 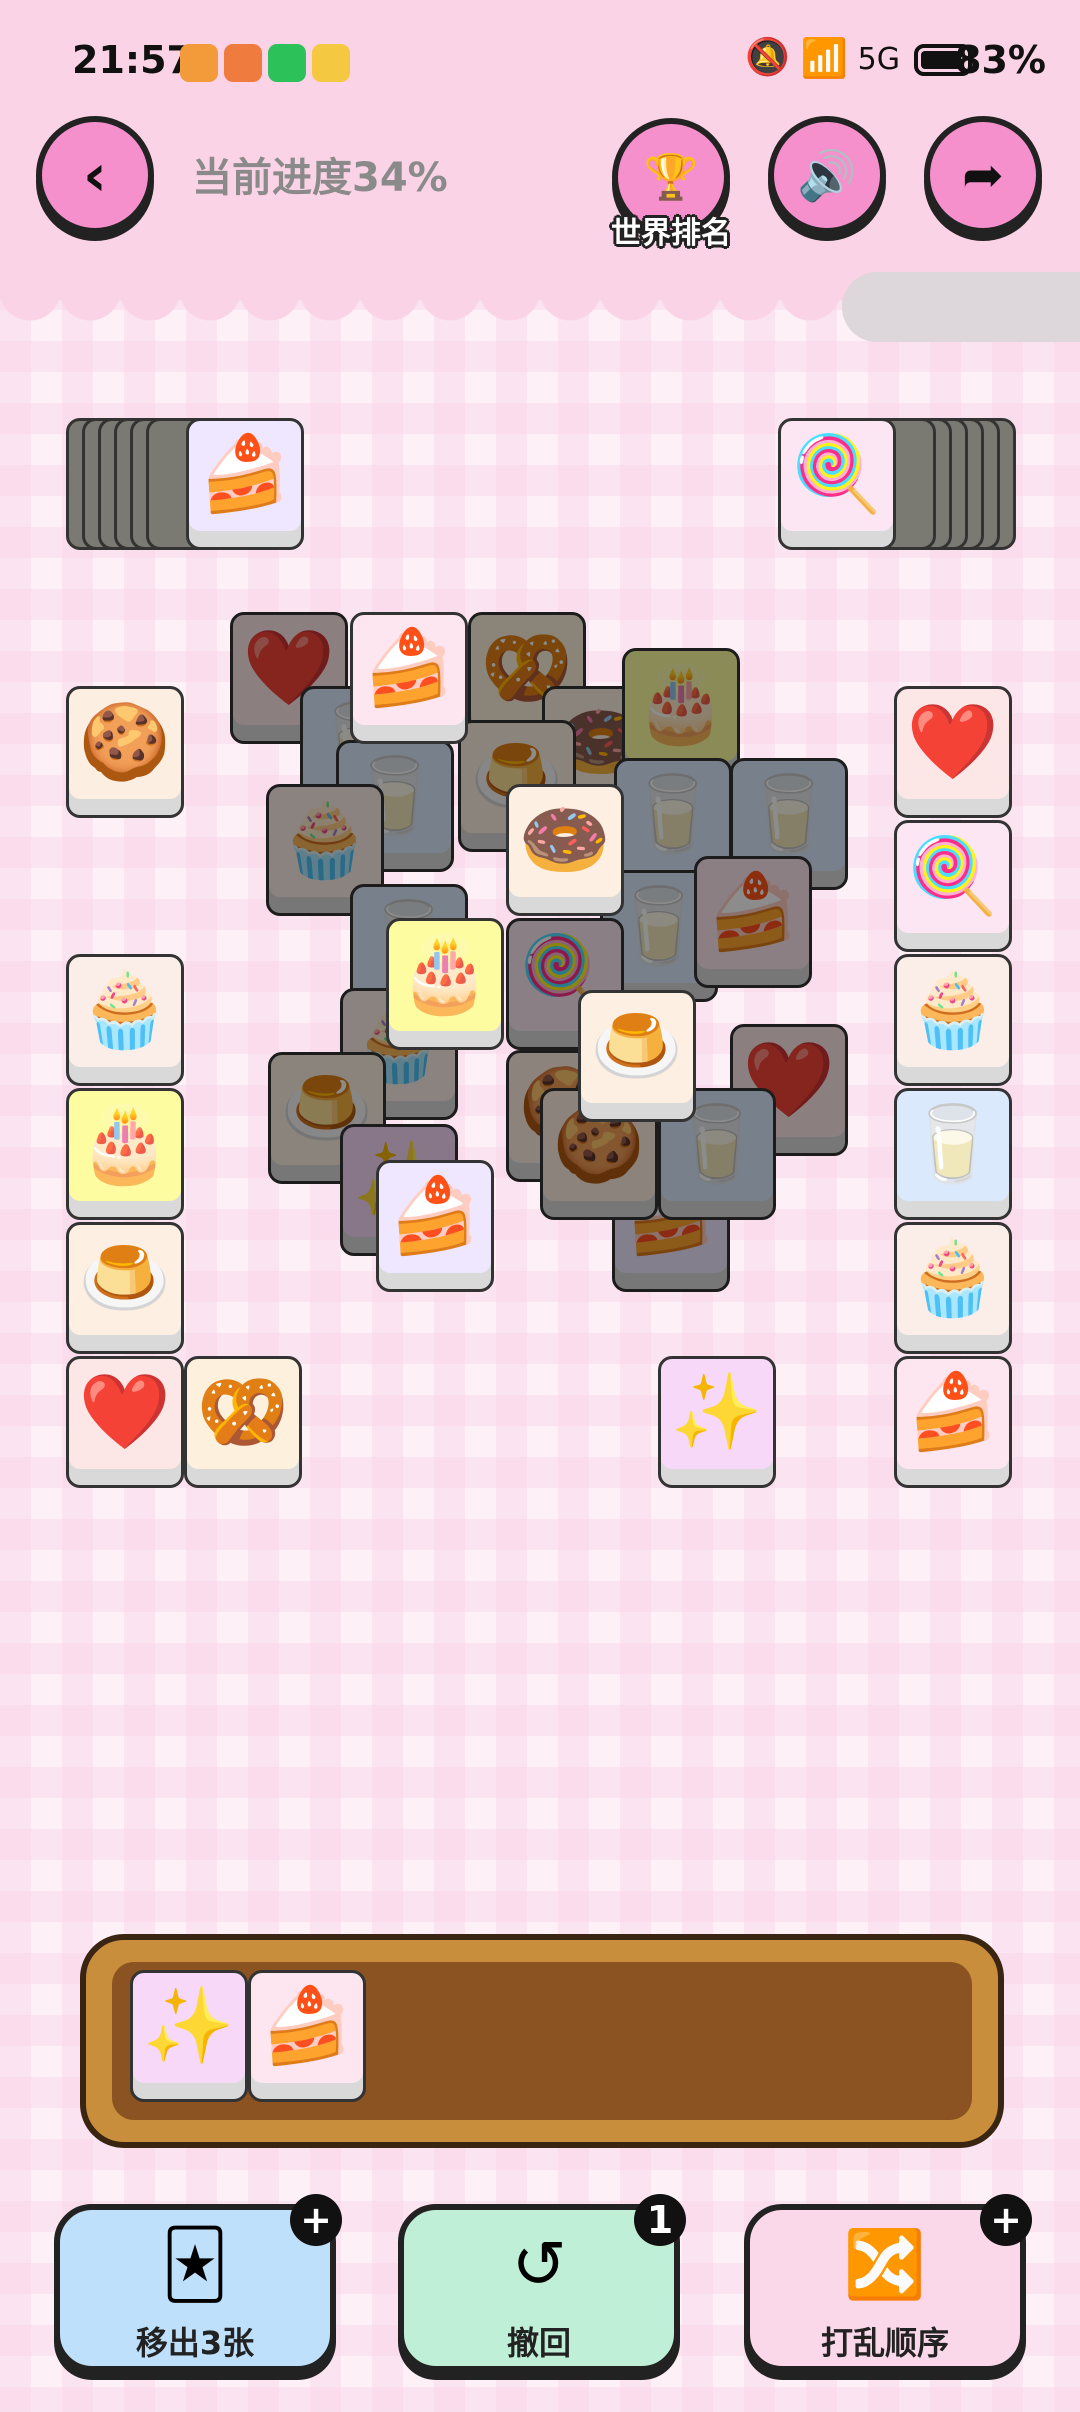 What do you see at coordinates (125, 742) in the screenshot?
I see `cookie-icon: 🍪` at bounding box center [125, 742].